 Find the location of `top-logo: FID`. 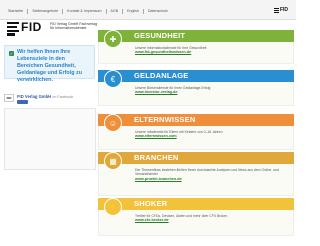

top-logo: FID is located at coordinates (280, 10).